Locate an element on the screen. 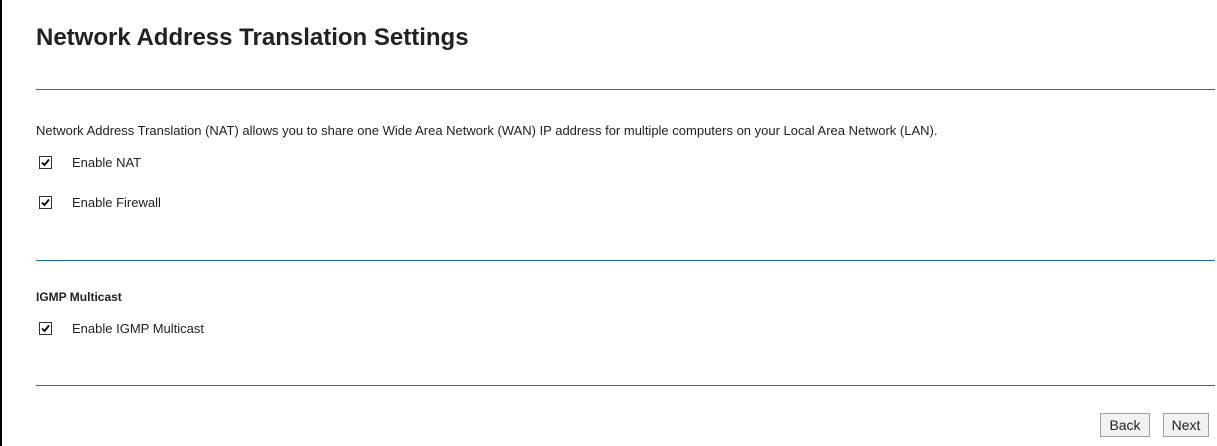 The image size is (1217, 446). igmp-section-title: IGMP Multicast is located at coordinates (79, 297).